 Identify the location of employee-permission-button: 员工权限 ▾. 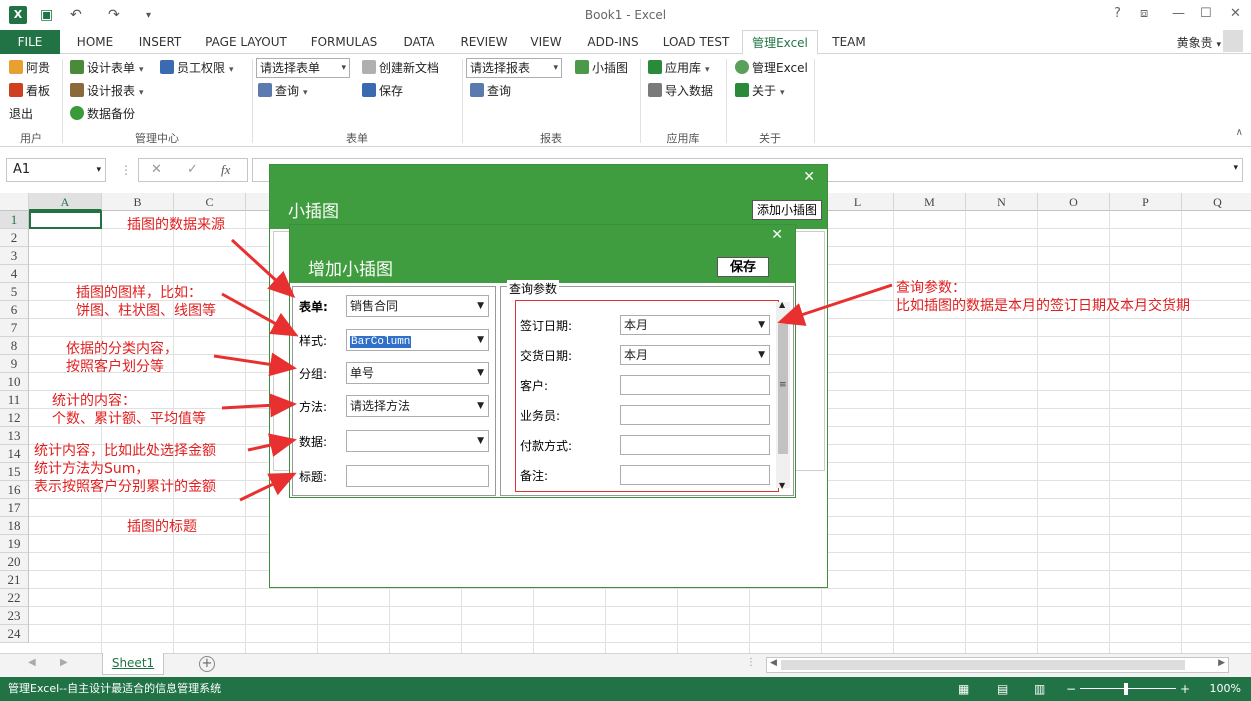
(197, 68).